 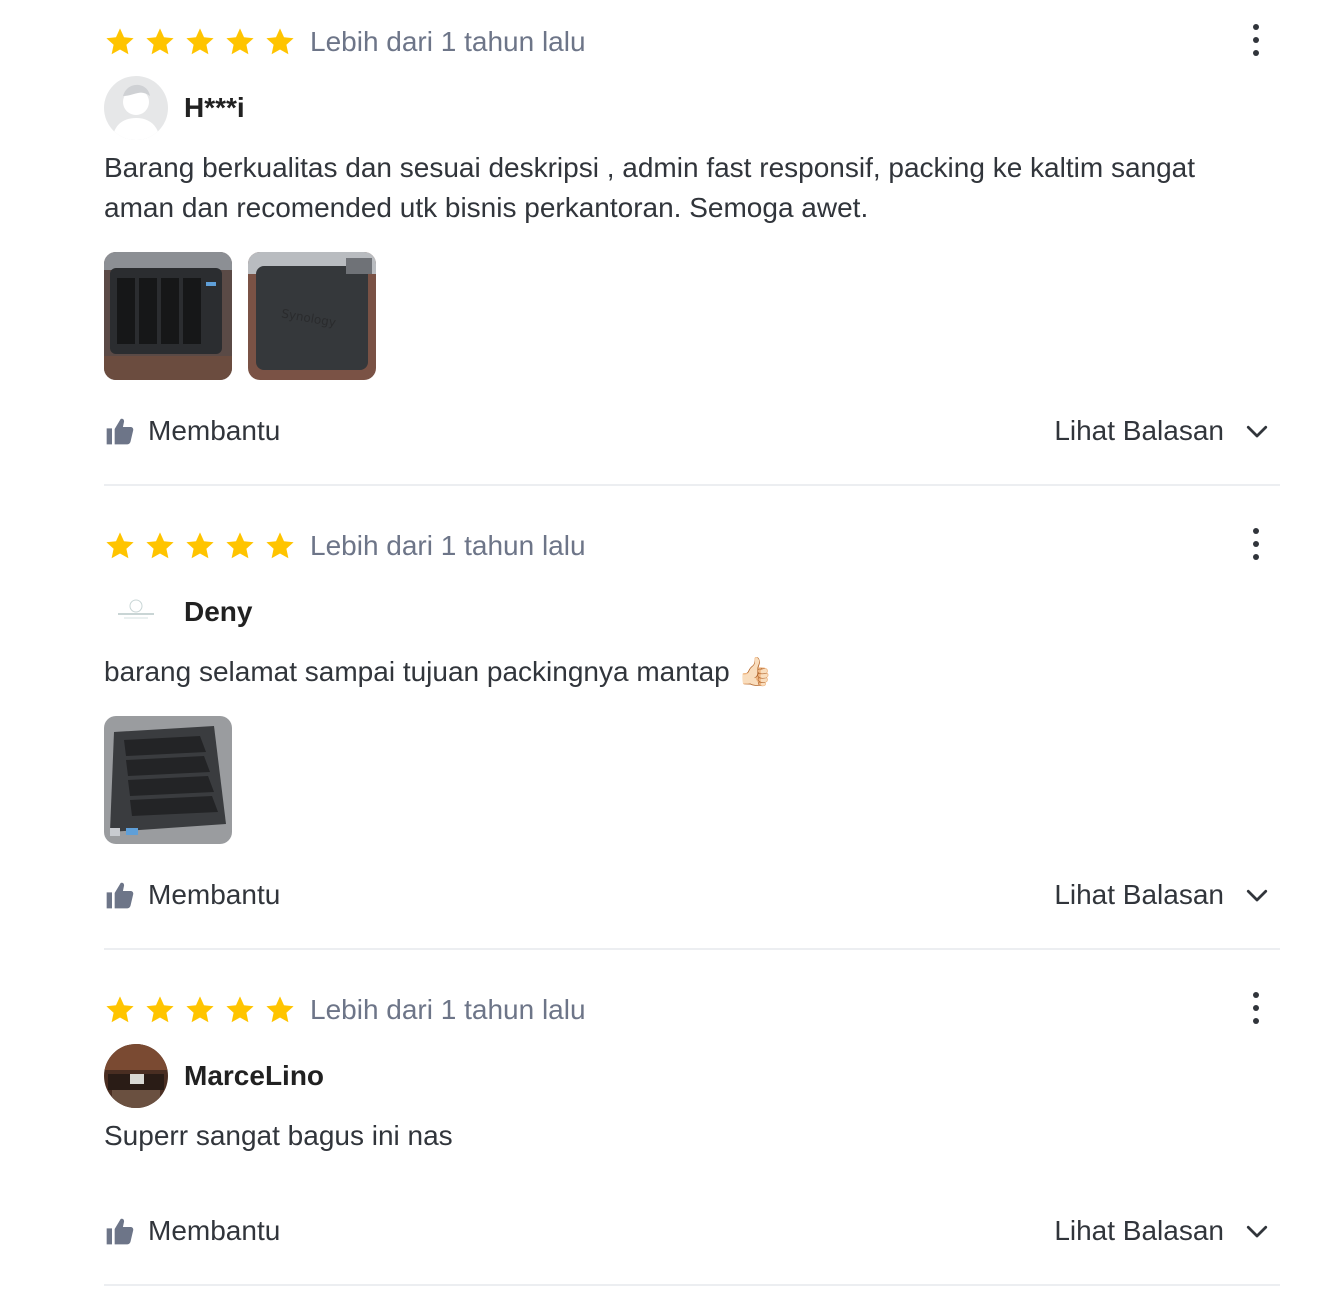 I want to click on reviewer-info: H***i, so click(x=174, y=108).